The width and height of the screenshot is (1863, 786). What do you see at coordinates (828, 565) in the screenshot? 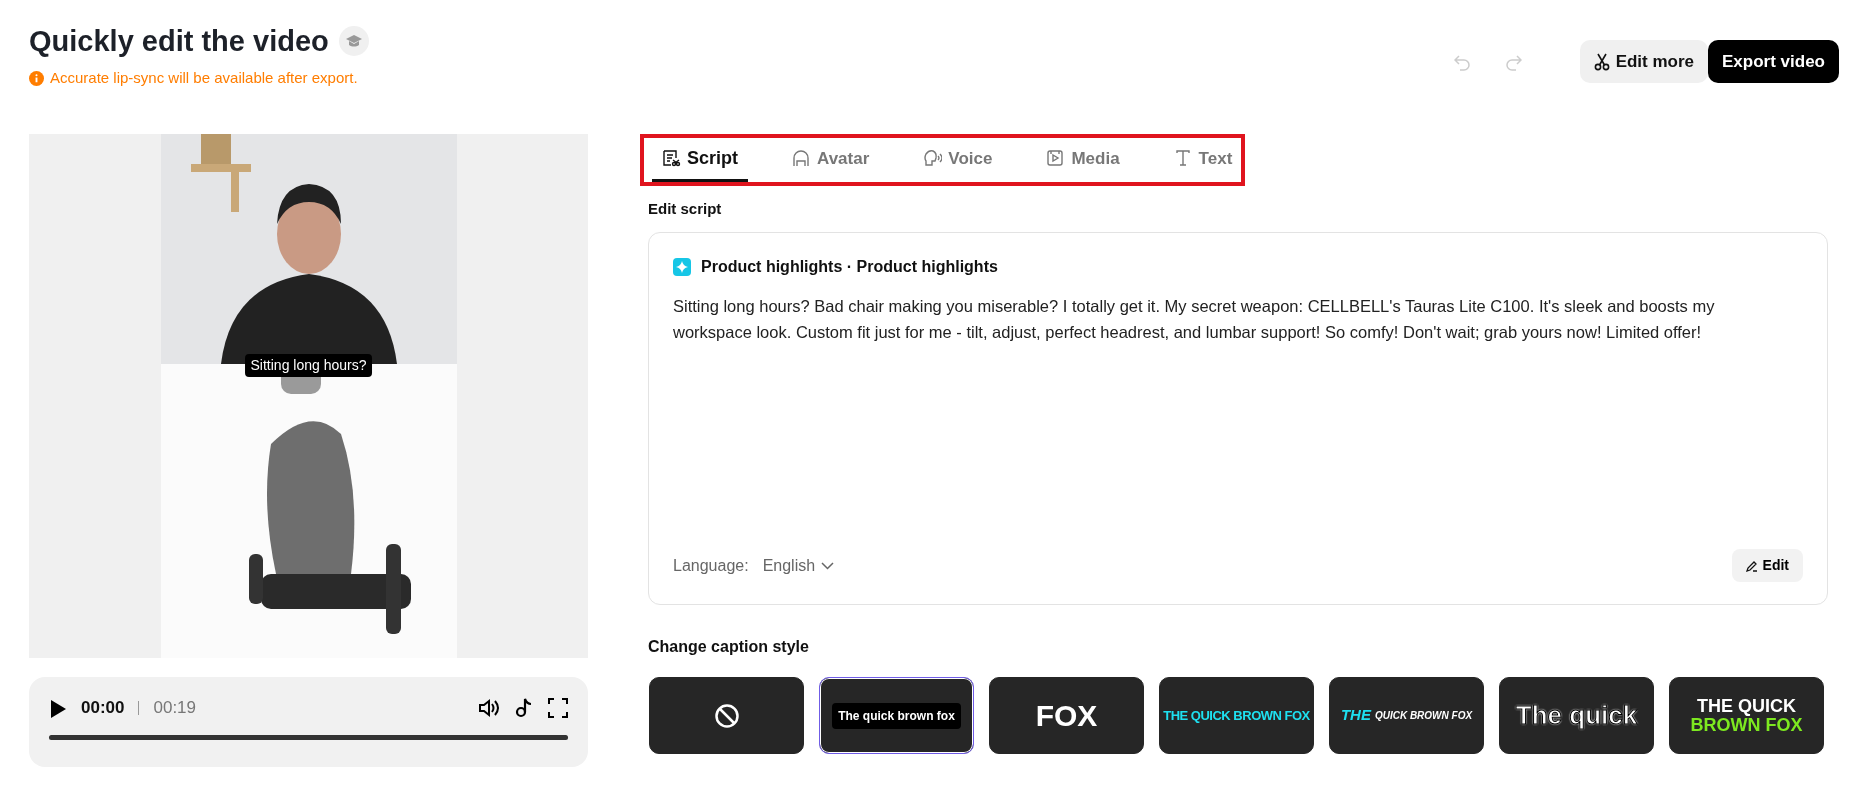
I see `chevron-down-icon` at bounding box center [828, 565].